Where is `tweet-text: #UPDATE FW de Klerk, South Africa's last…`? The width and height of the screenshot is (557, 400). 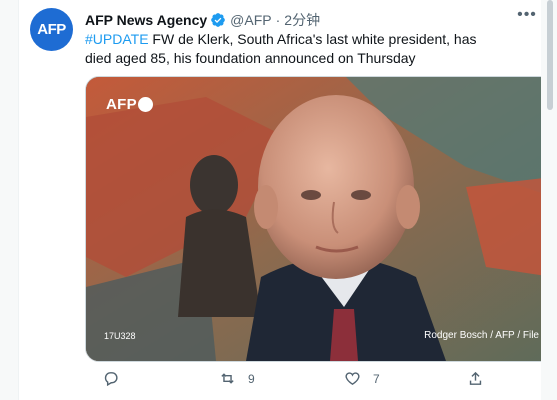
tweet-text: #UPDATE FW de Klerk, South Africa's last… is located at coordinates (295, 49).